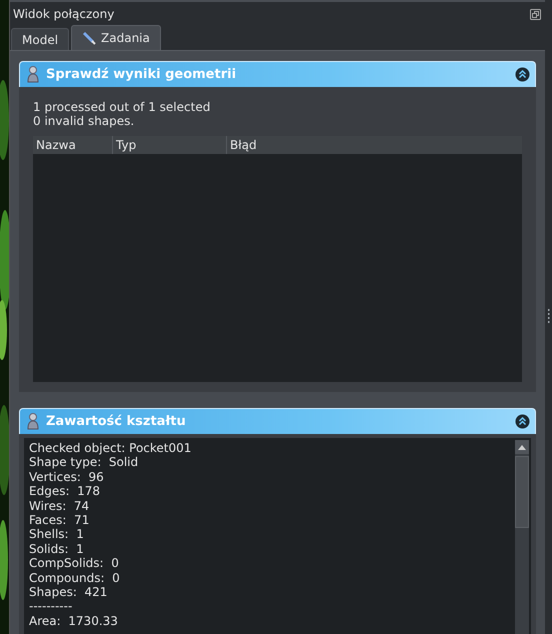 The width and height of the screenshot is (552, 634). I want to click on scrollbar, so click(522, 537).